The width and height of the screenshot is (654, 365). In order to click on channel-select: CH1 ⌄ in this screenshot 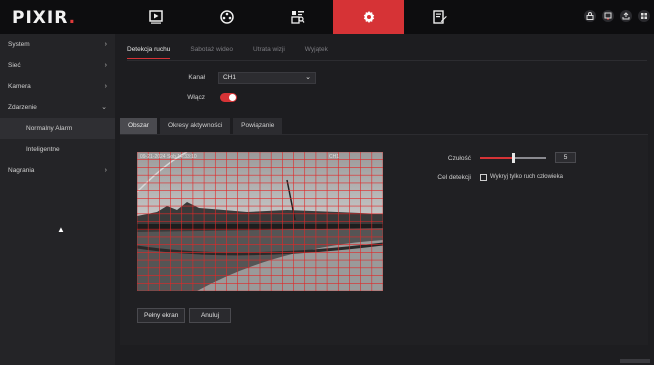, I will do `click(267, 78)`.